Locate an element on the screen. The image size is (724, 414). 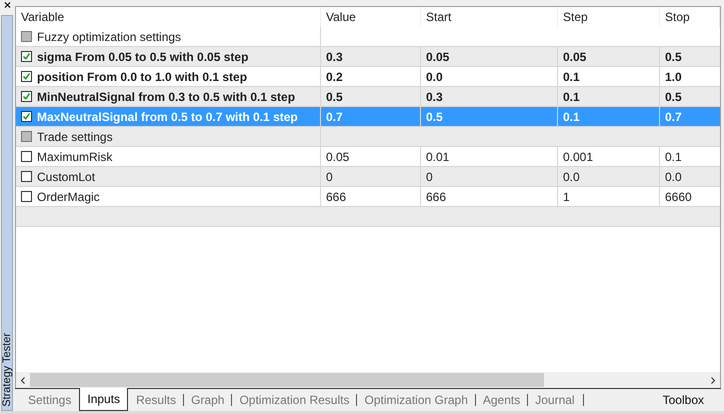
variable-name: MinNeutralSignal from 0.3 to 0.5 with 0.1 step is located at coordinates (166, 97).